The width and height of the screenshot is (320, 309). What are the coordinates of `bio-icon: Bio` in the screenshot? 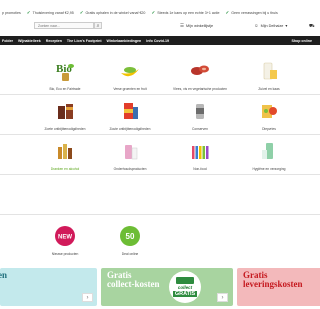 It's located at (65, 71).